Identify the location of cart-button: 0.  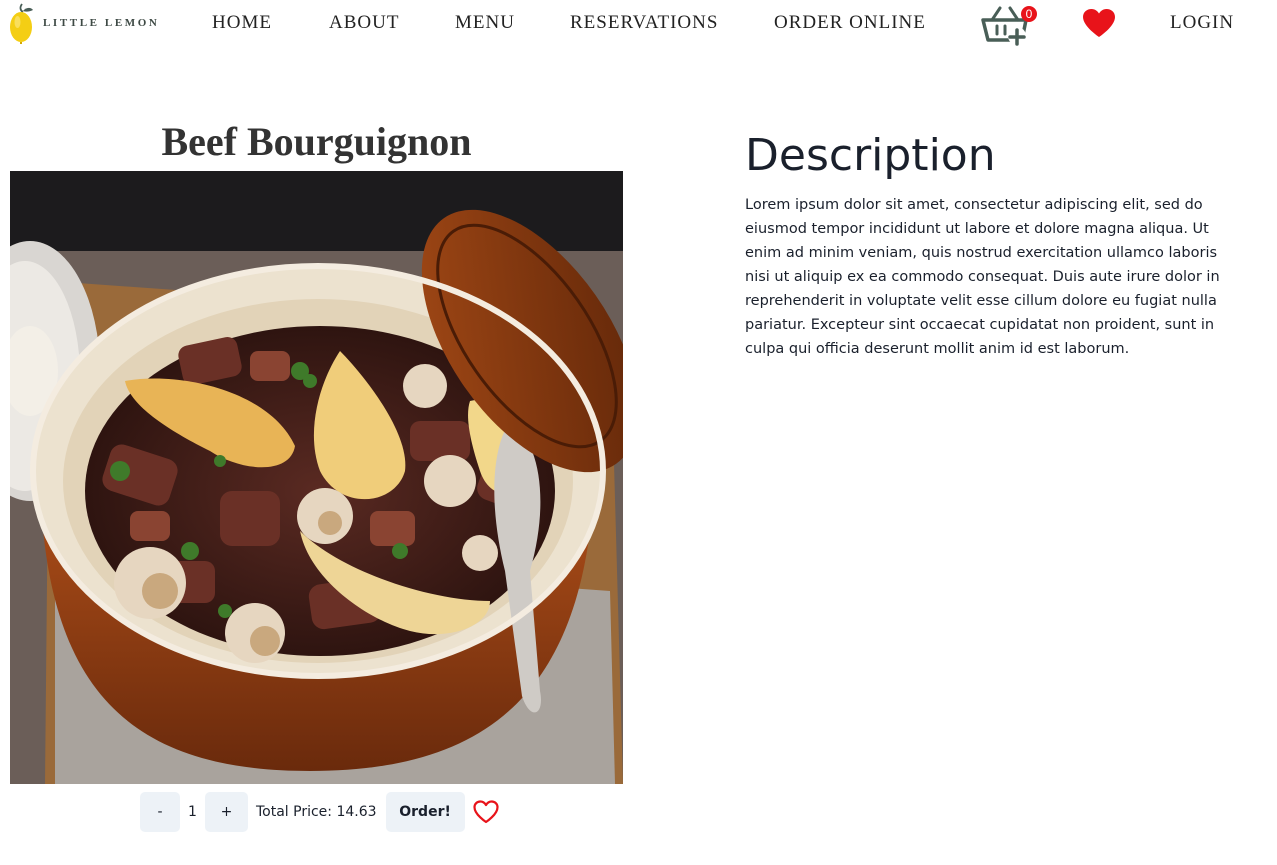
(1008, 24).